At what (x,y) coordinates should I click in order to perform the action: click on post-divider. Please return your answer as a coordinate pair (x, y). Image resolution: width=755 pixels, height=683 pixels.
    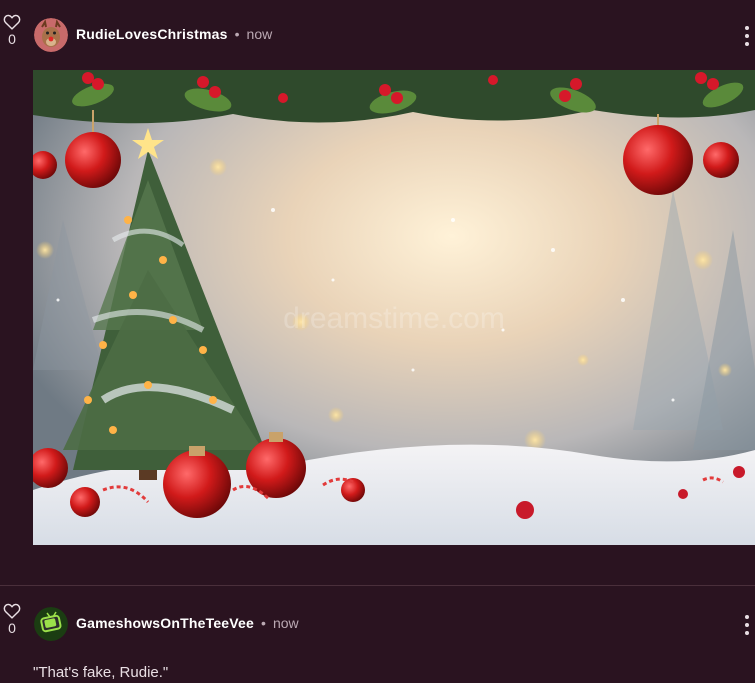
    Looking at the image, I should click on (377, 585).